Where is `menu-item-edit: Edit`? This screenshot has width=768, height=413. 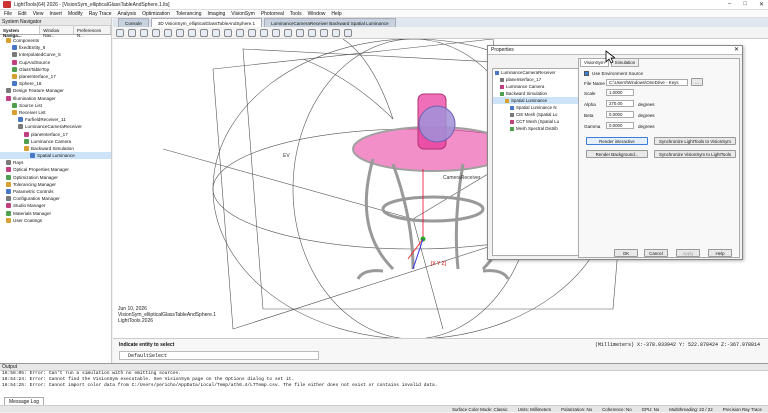 menu-item-edit: Edit is located at coordinates (22, 14).